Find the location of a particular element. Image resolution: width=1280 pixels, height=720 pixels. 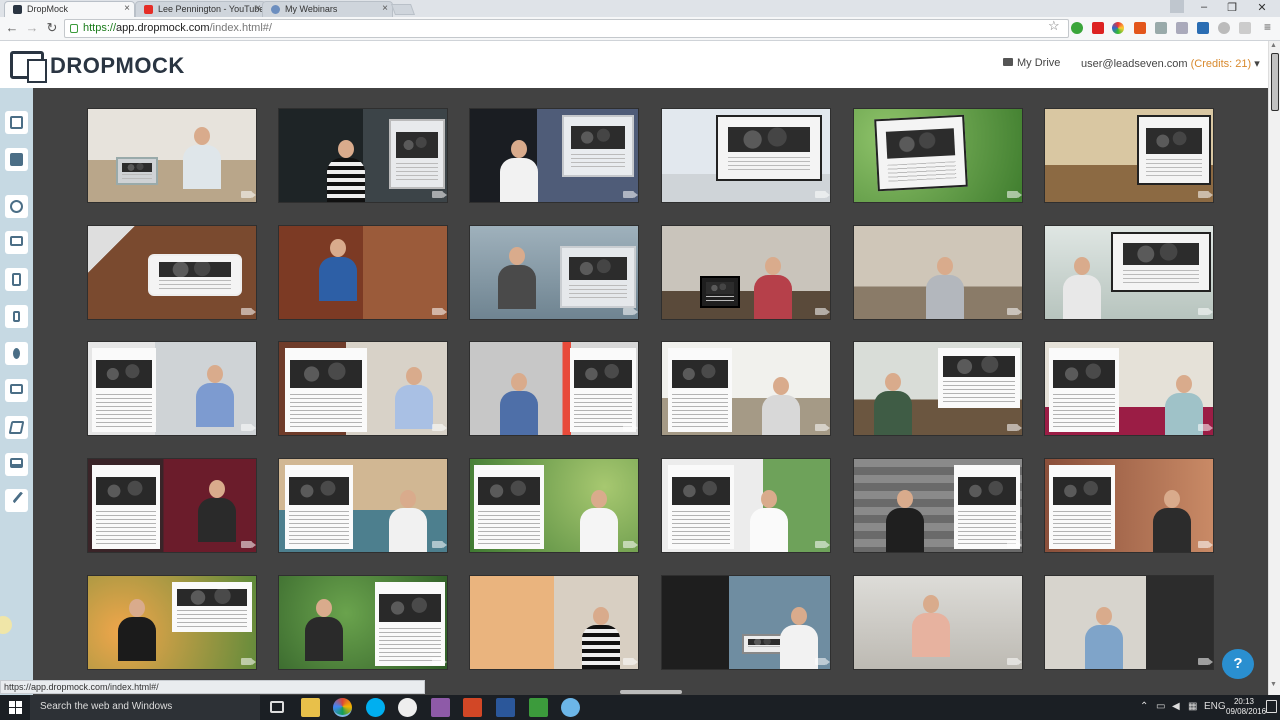

monitor-tool-button is located at coordinates (16, 242).